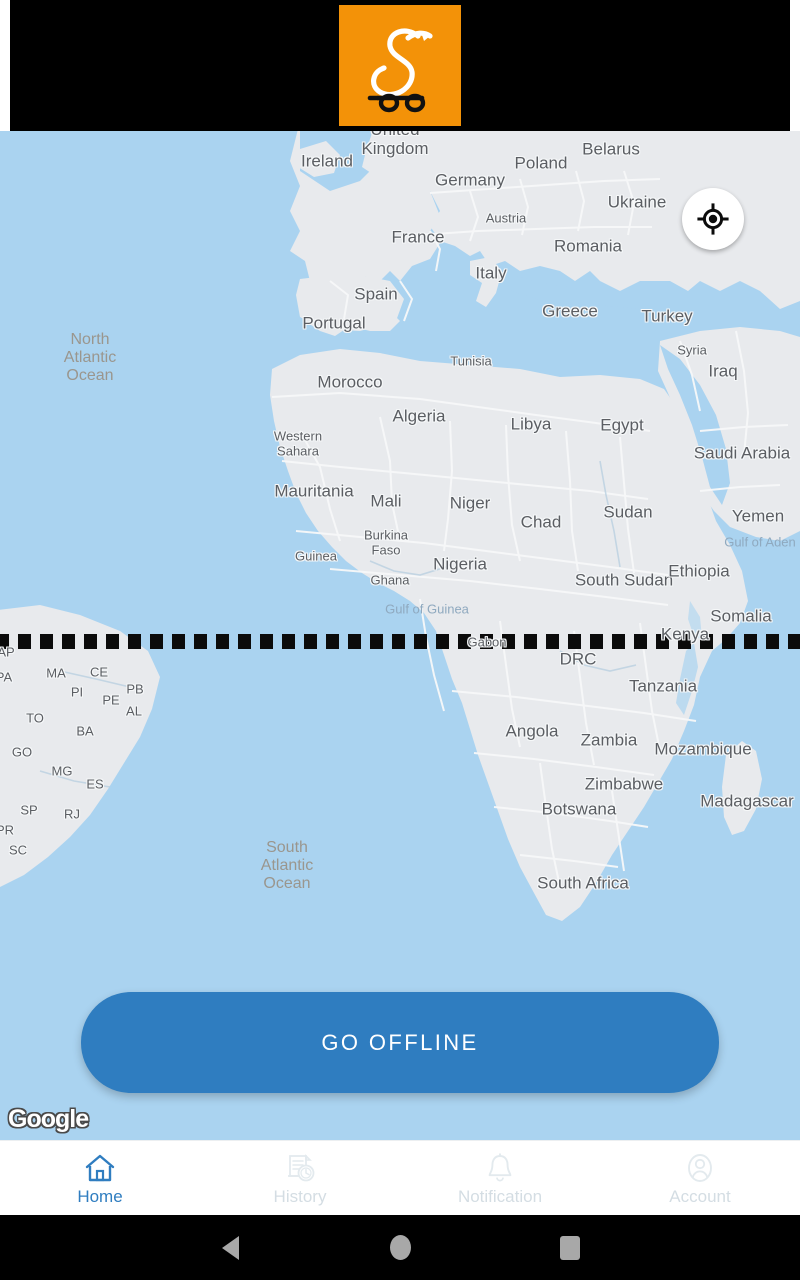 This screenshot has width=800, height=1280. What do you see at coordinates (100, 1167) in the screenshot?
I see `home-icon` at bounding box center [100, 1167].